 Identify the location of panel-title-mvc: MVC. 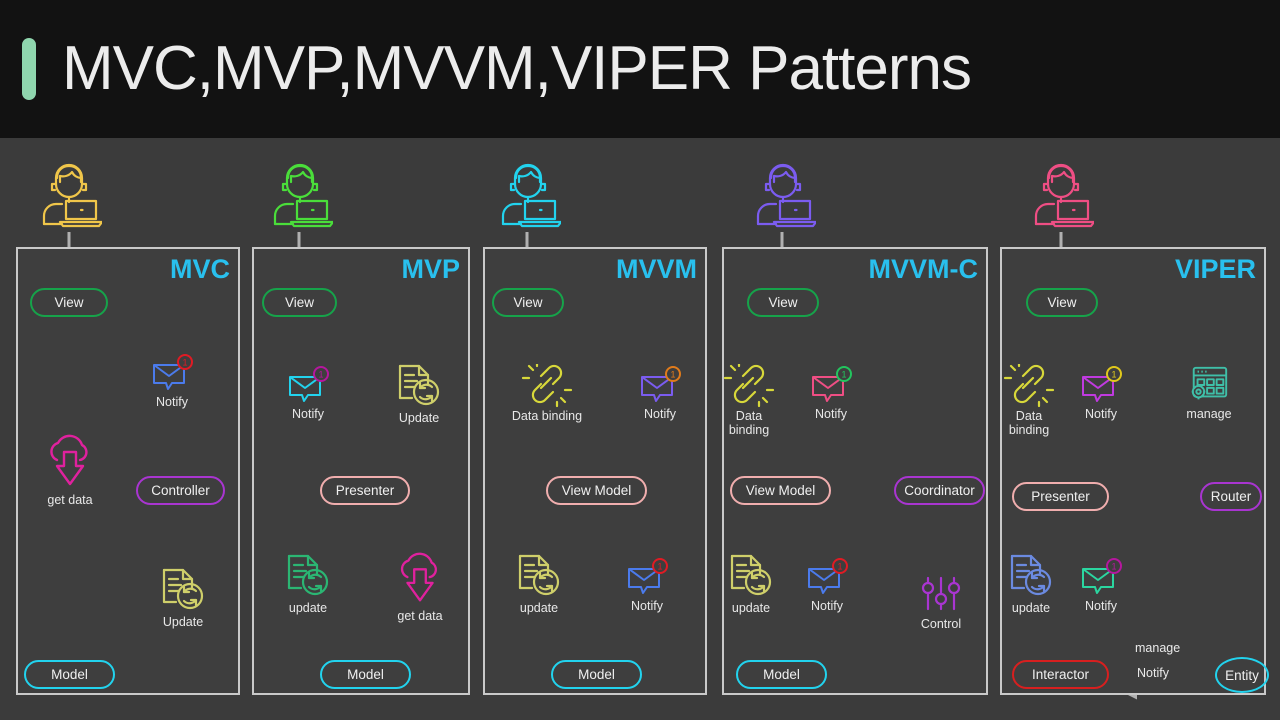
(200, 269).